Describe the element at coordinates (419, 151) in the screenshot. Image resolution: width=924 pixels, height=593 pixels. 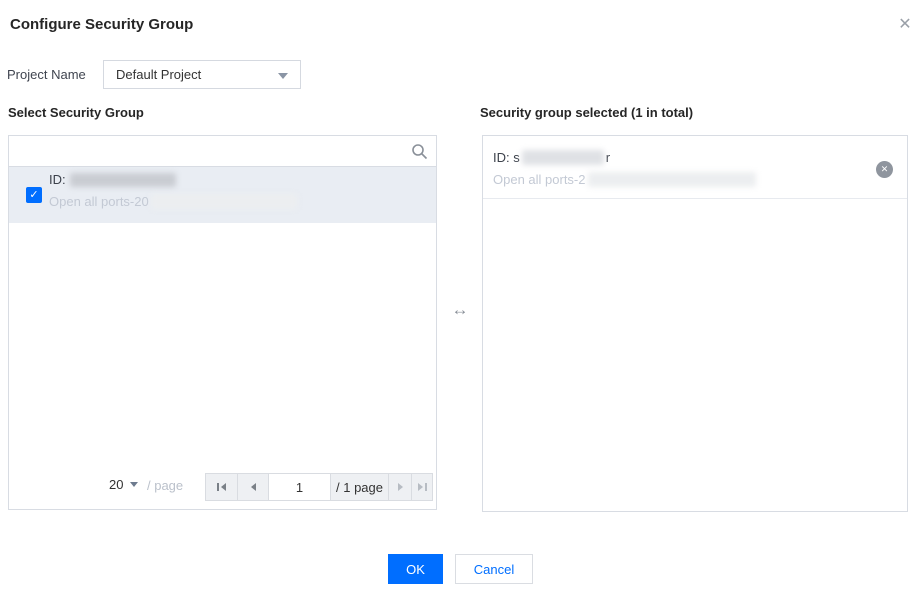
I see `search-icon` at that location.